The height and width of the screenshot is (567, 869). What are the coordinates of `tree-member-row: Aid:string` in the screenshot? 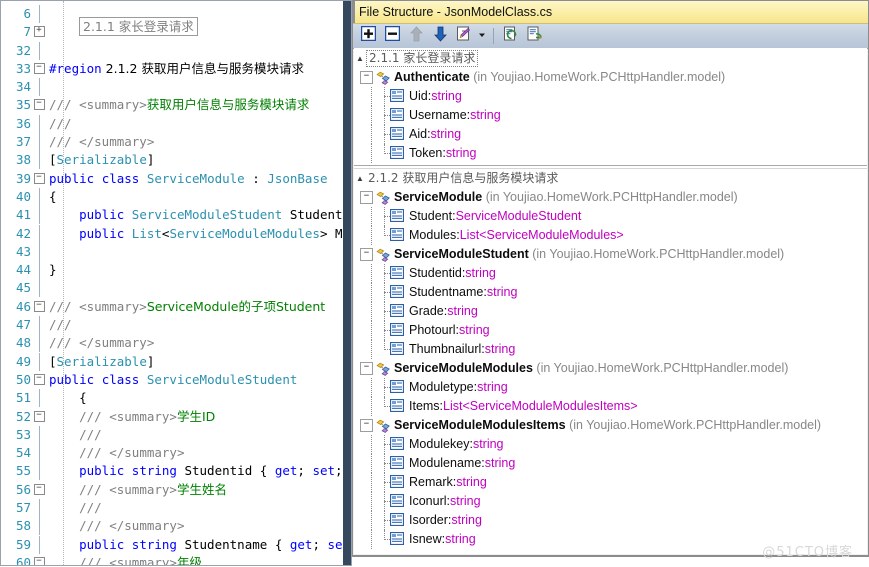 It's located at (610, 134).